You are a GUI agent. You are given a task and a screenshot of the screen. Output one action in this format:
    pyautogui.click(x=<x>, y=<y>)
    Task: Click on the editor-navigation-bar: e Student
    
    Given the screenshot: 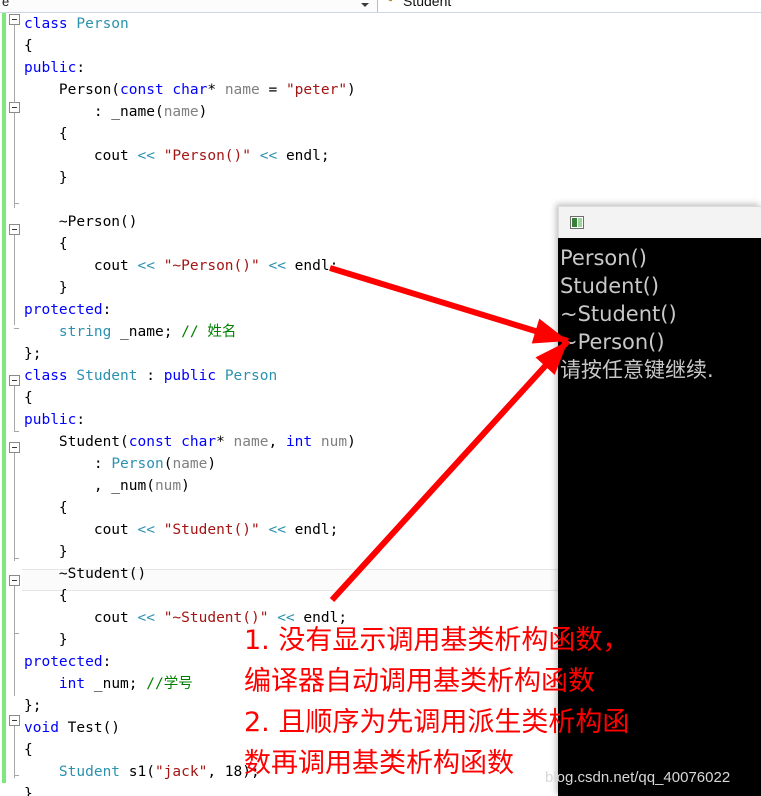 What is the action you would take?
    pyautogui.click(x=380, y=6)
    